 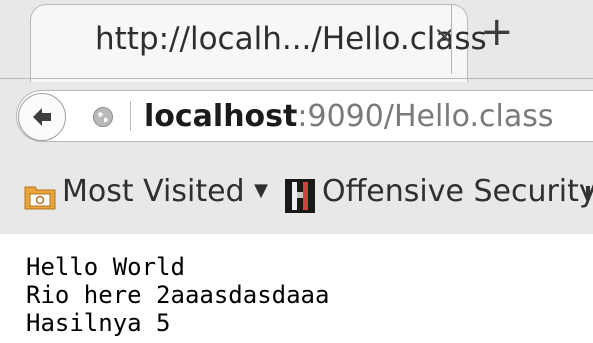 What do you see at coordinates (130, 116) in the screenshot?
I see `url-separator` at bounding box center [130, 116].